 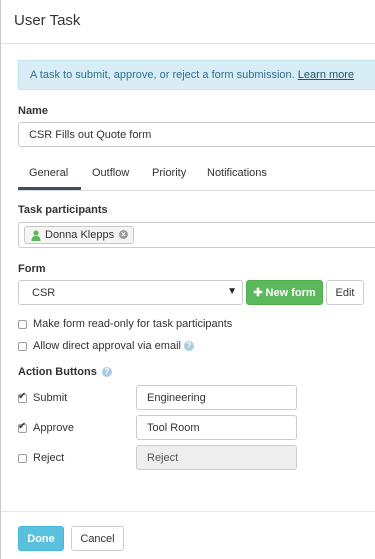 What do you see at coordinates (22, 397) in the screenshot?
I see `submit-checkbox` at bounding box center [22, 397].